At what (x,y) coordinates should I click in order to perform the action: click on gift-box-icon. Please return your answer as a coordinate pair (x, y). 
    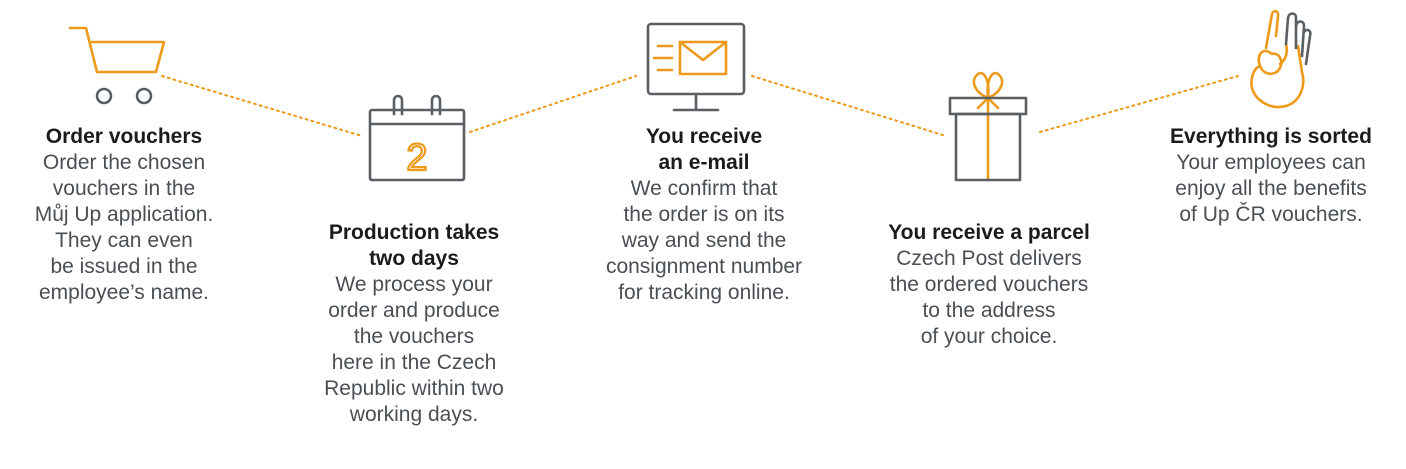
    Looking at the image, I should click on (988, 126).